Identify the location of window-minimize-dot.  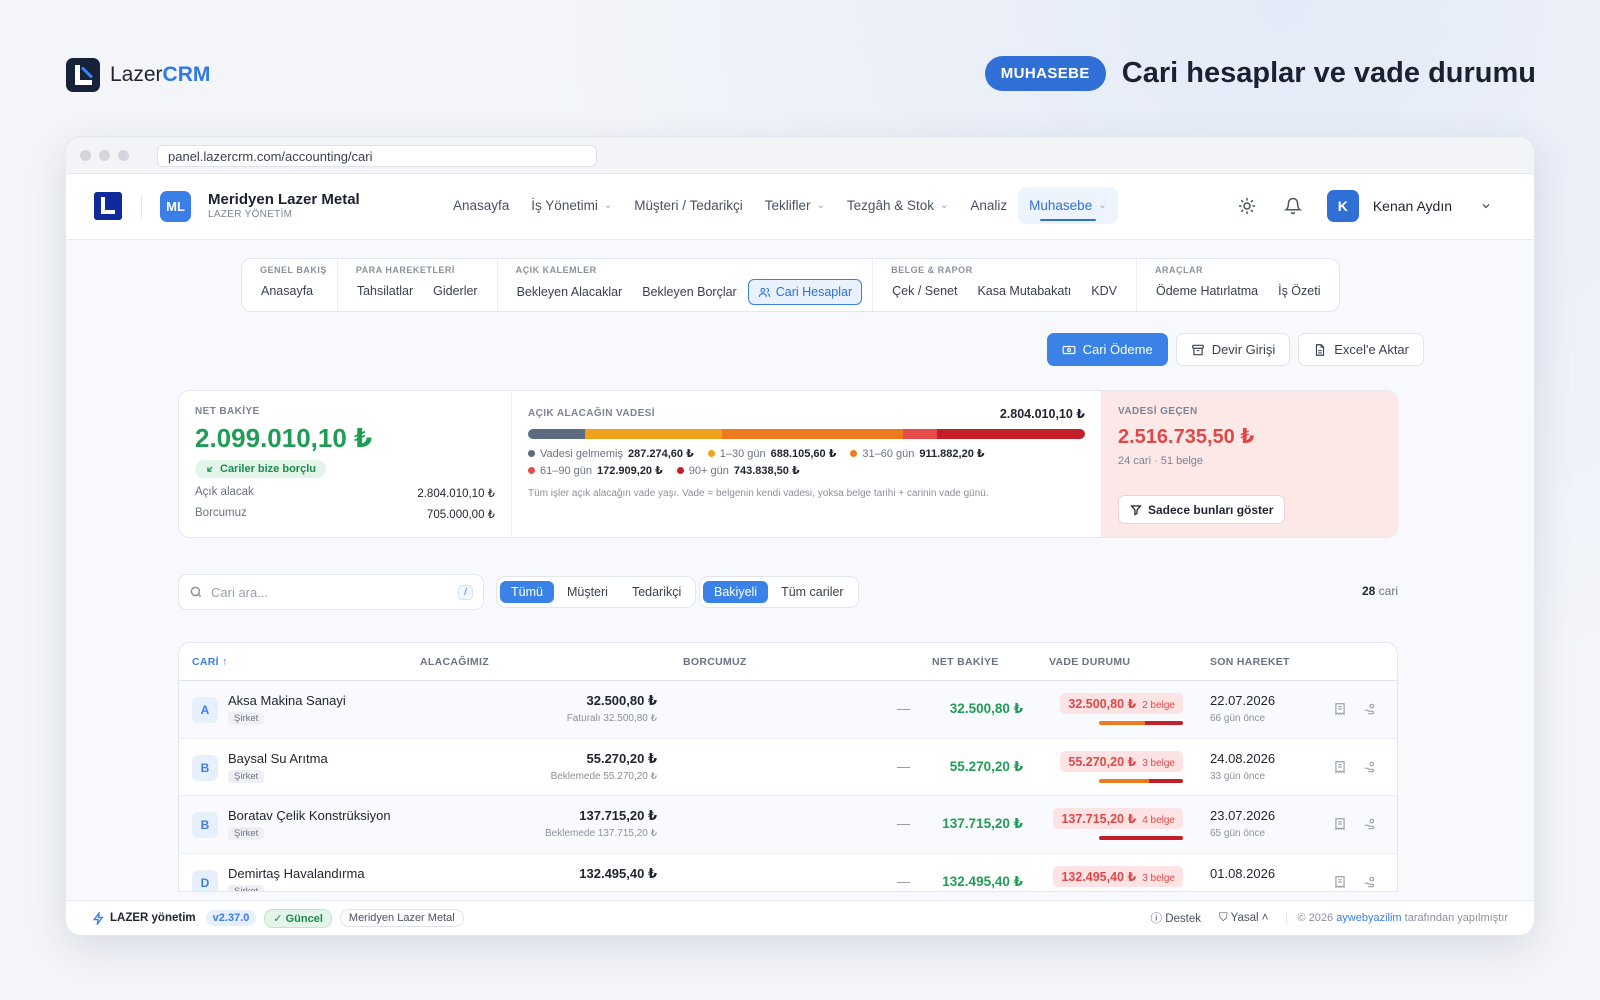
(104, 155).